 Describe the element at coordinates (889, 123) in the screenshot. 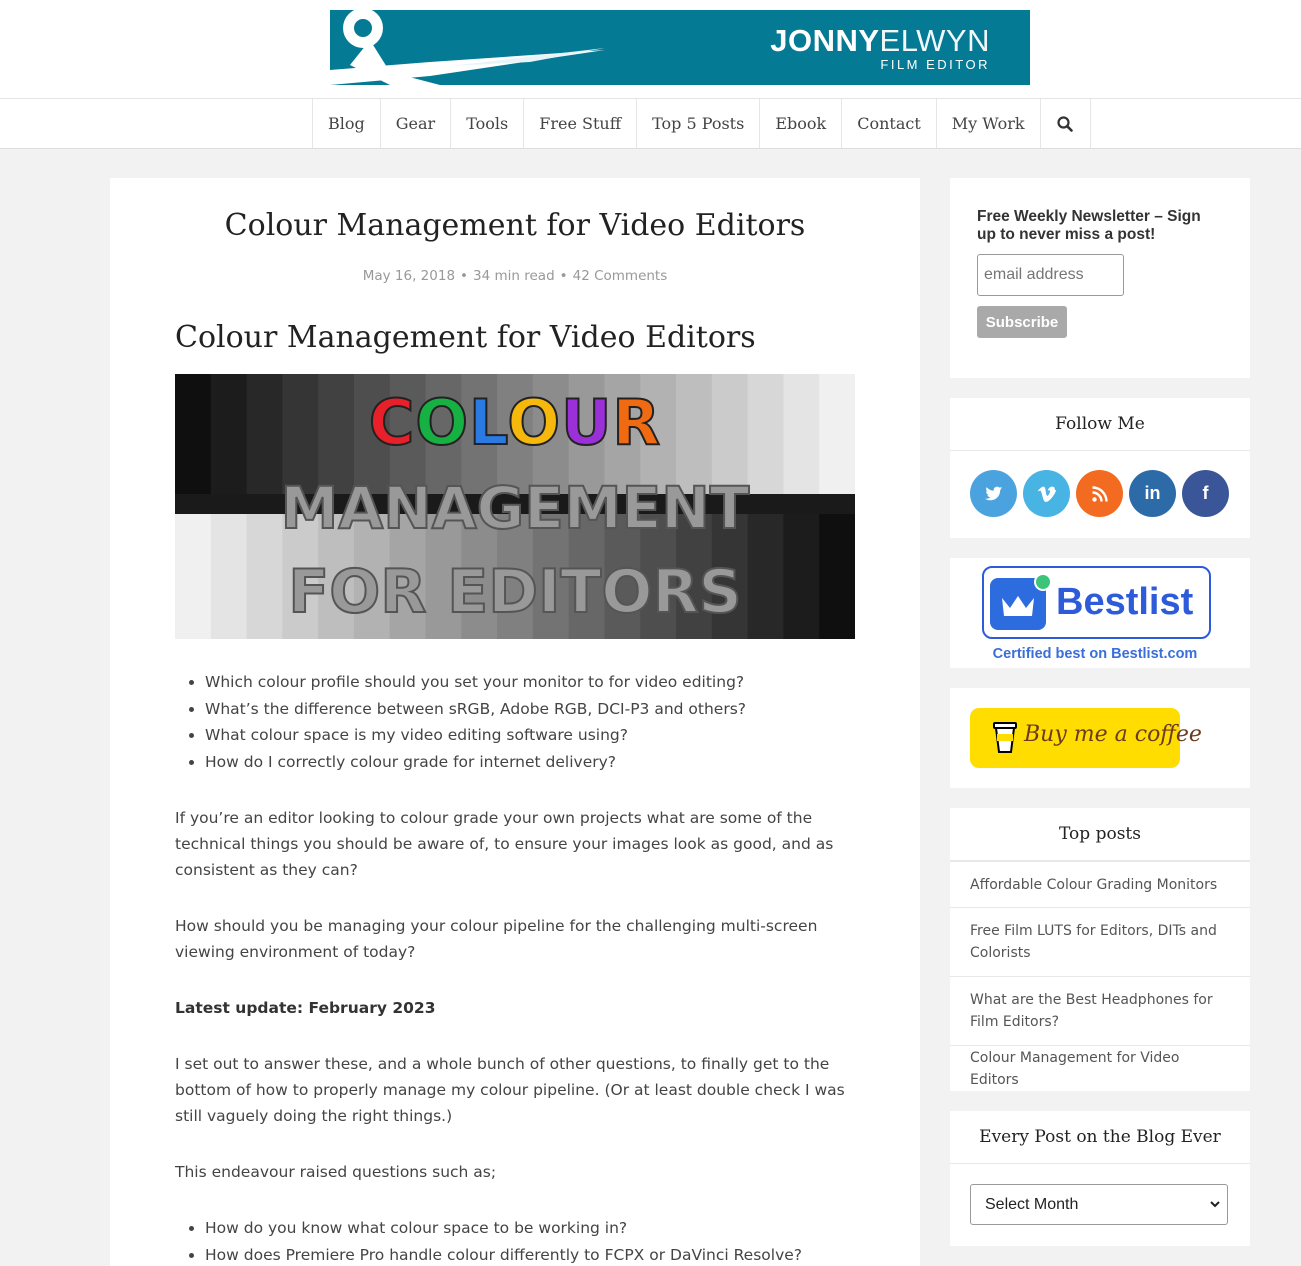

I see `nav-item-contact: Contact` at that location.